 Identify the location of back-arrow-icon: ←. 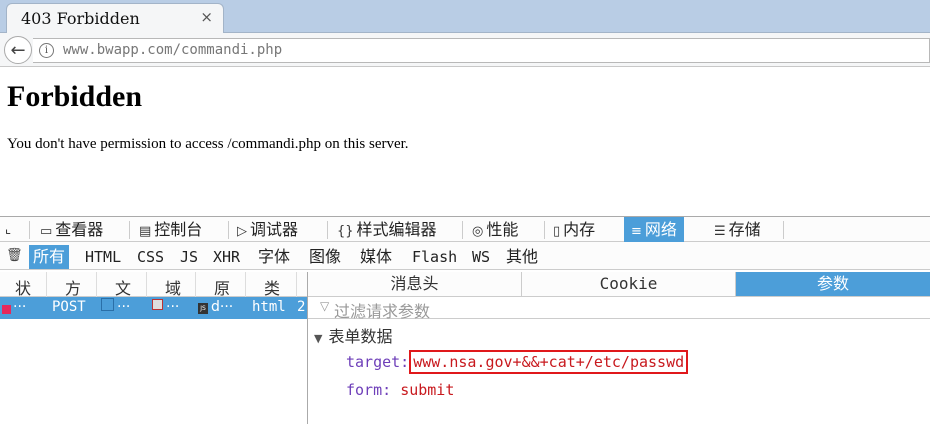
(18, 50).